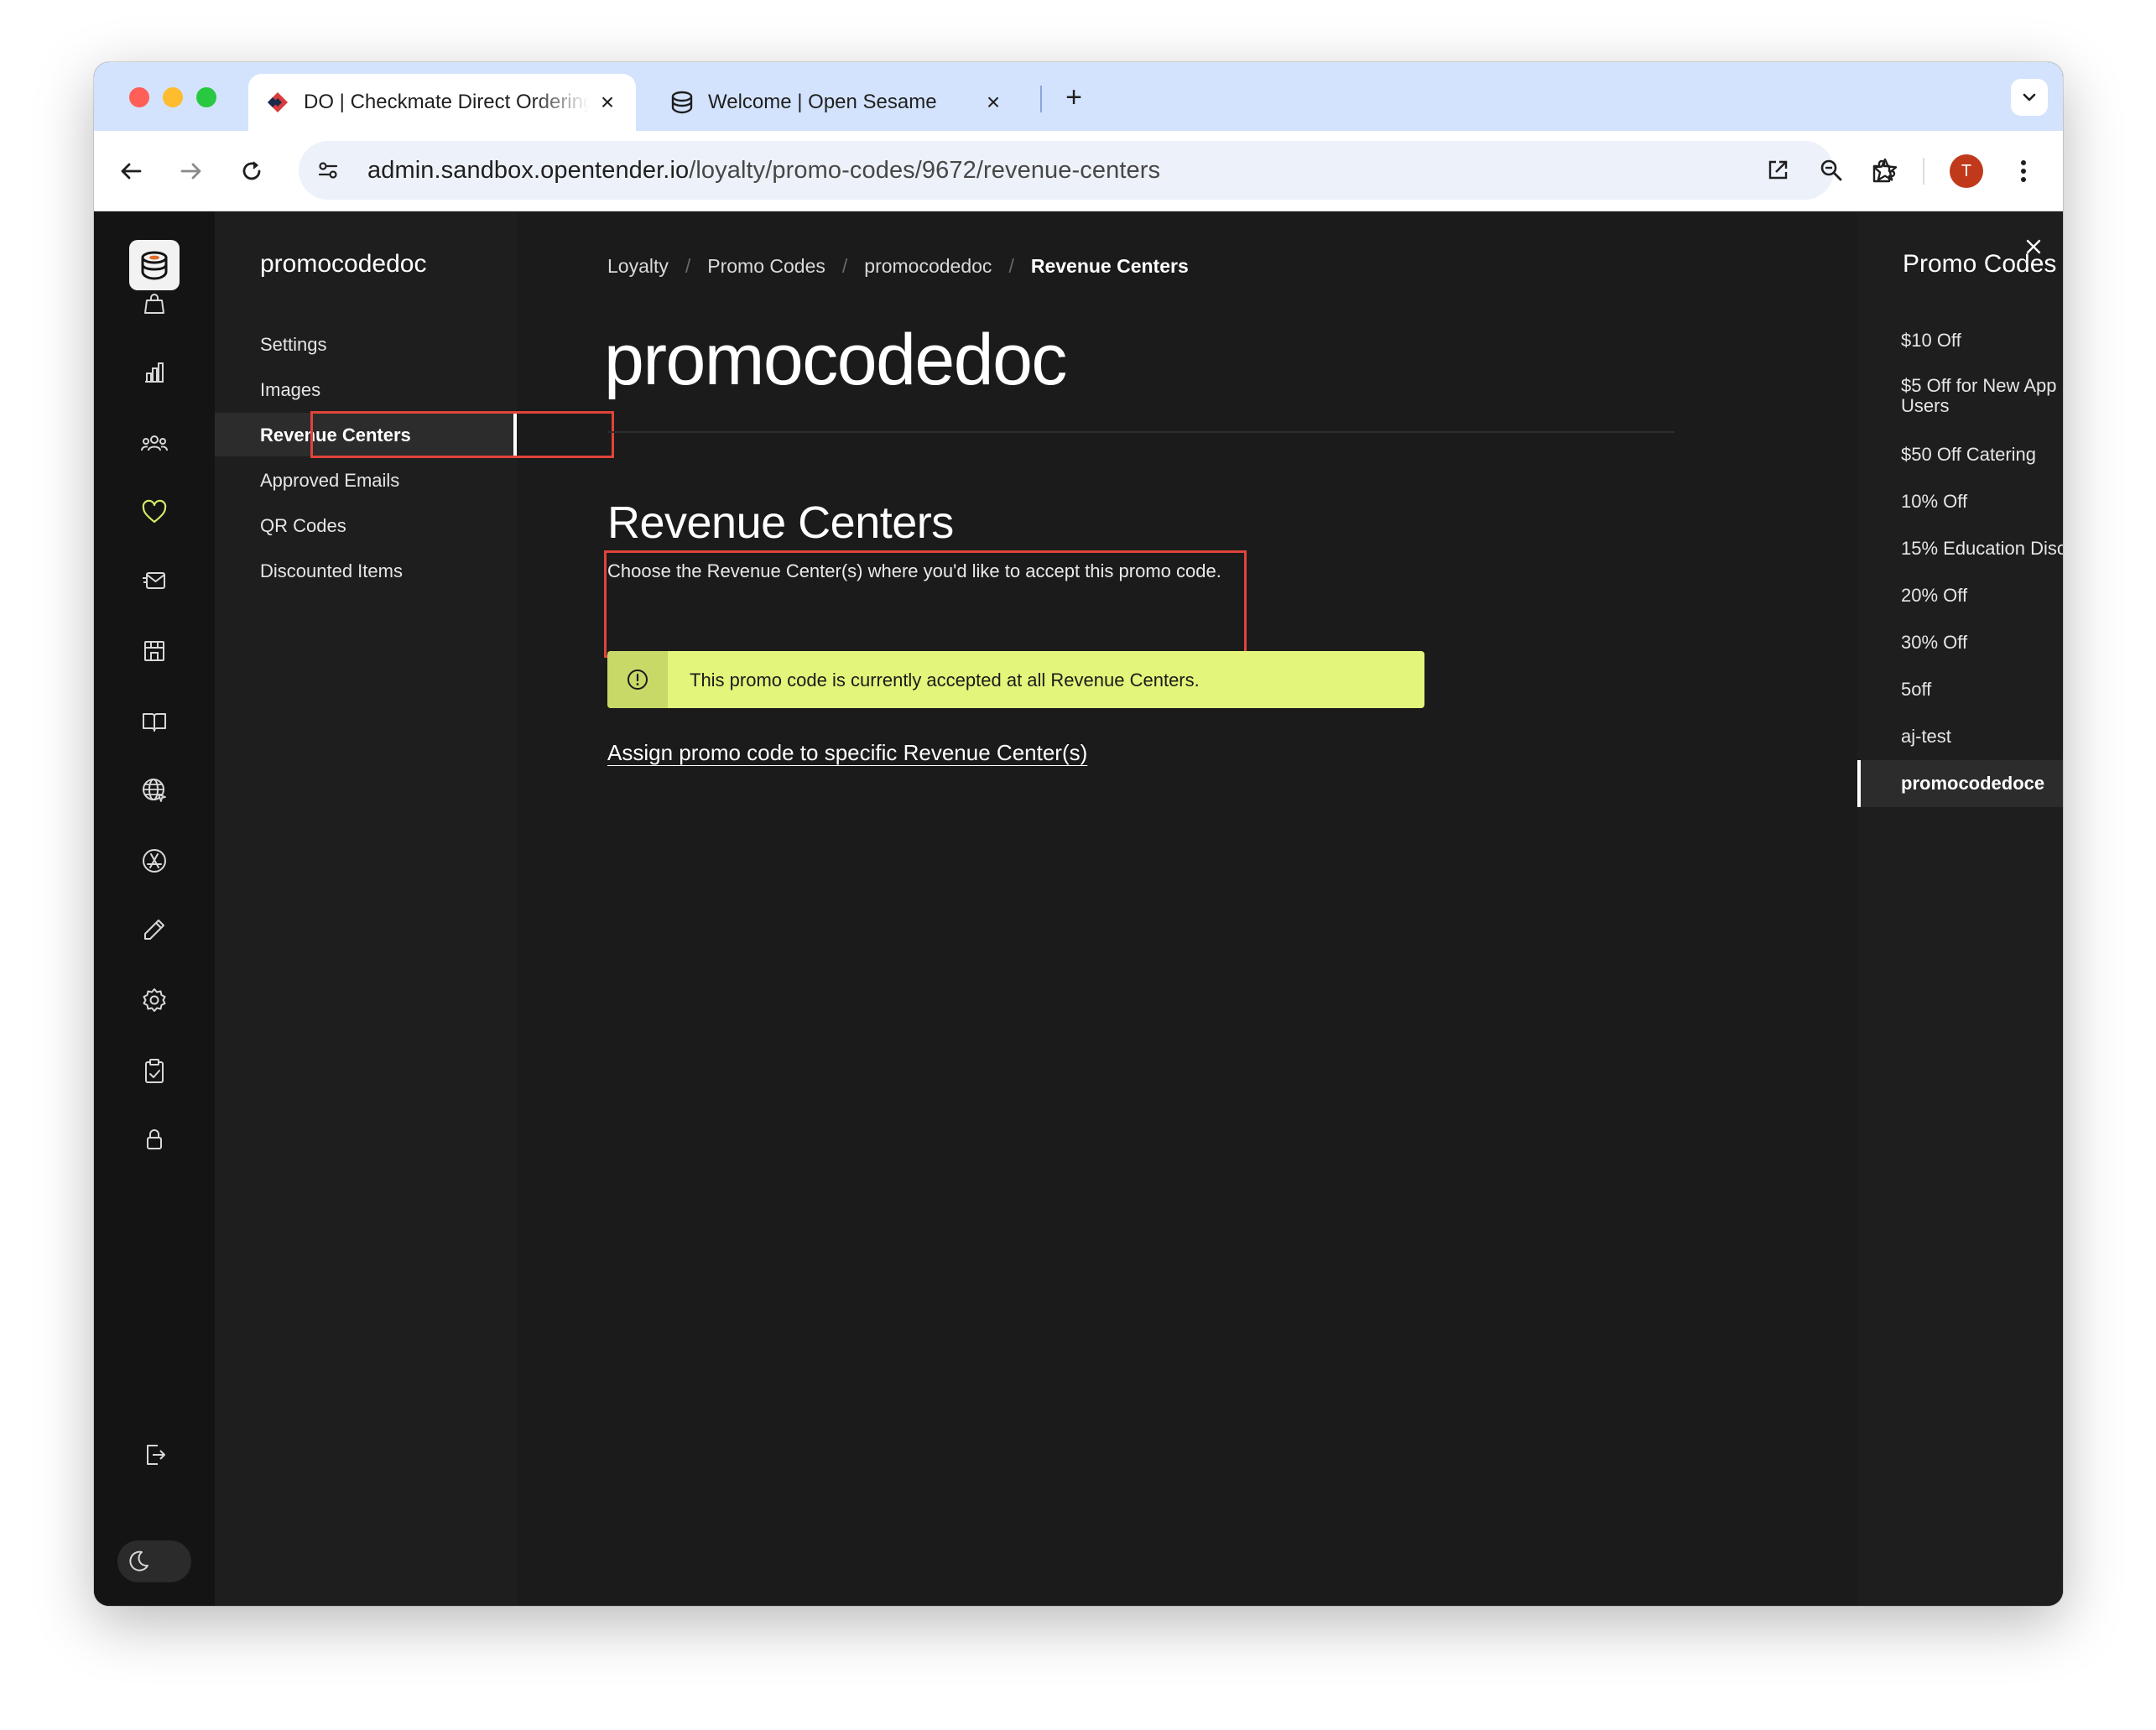 The height and width of the screenshot is (1730, 2156). Describe the element at coordinates (637, 680) in the screenshot. I see `alert-info-icon` at that location.